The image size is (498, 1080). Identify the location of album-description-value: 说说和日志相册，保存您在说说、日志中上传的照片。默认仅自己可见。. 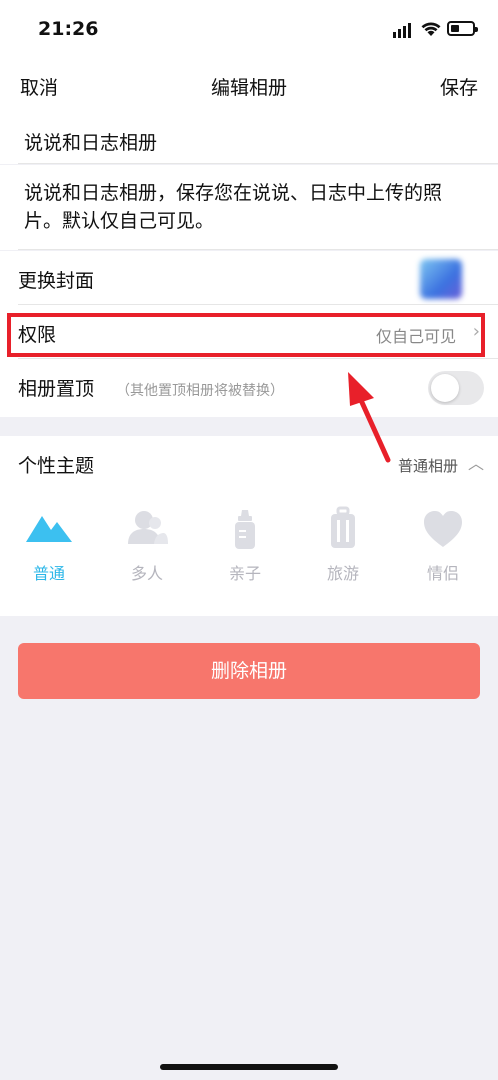
(247, 207).